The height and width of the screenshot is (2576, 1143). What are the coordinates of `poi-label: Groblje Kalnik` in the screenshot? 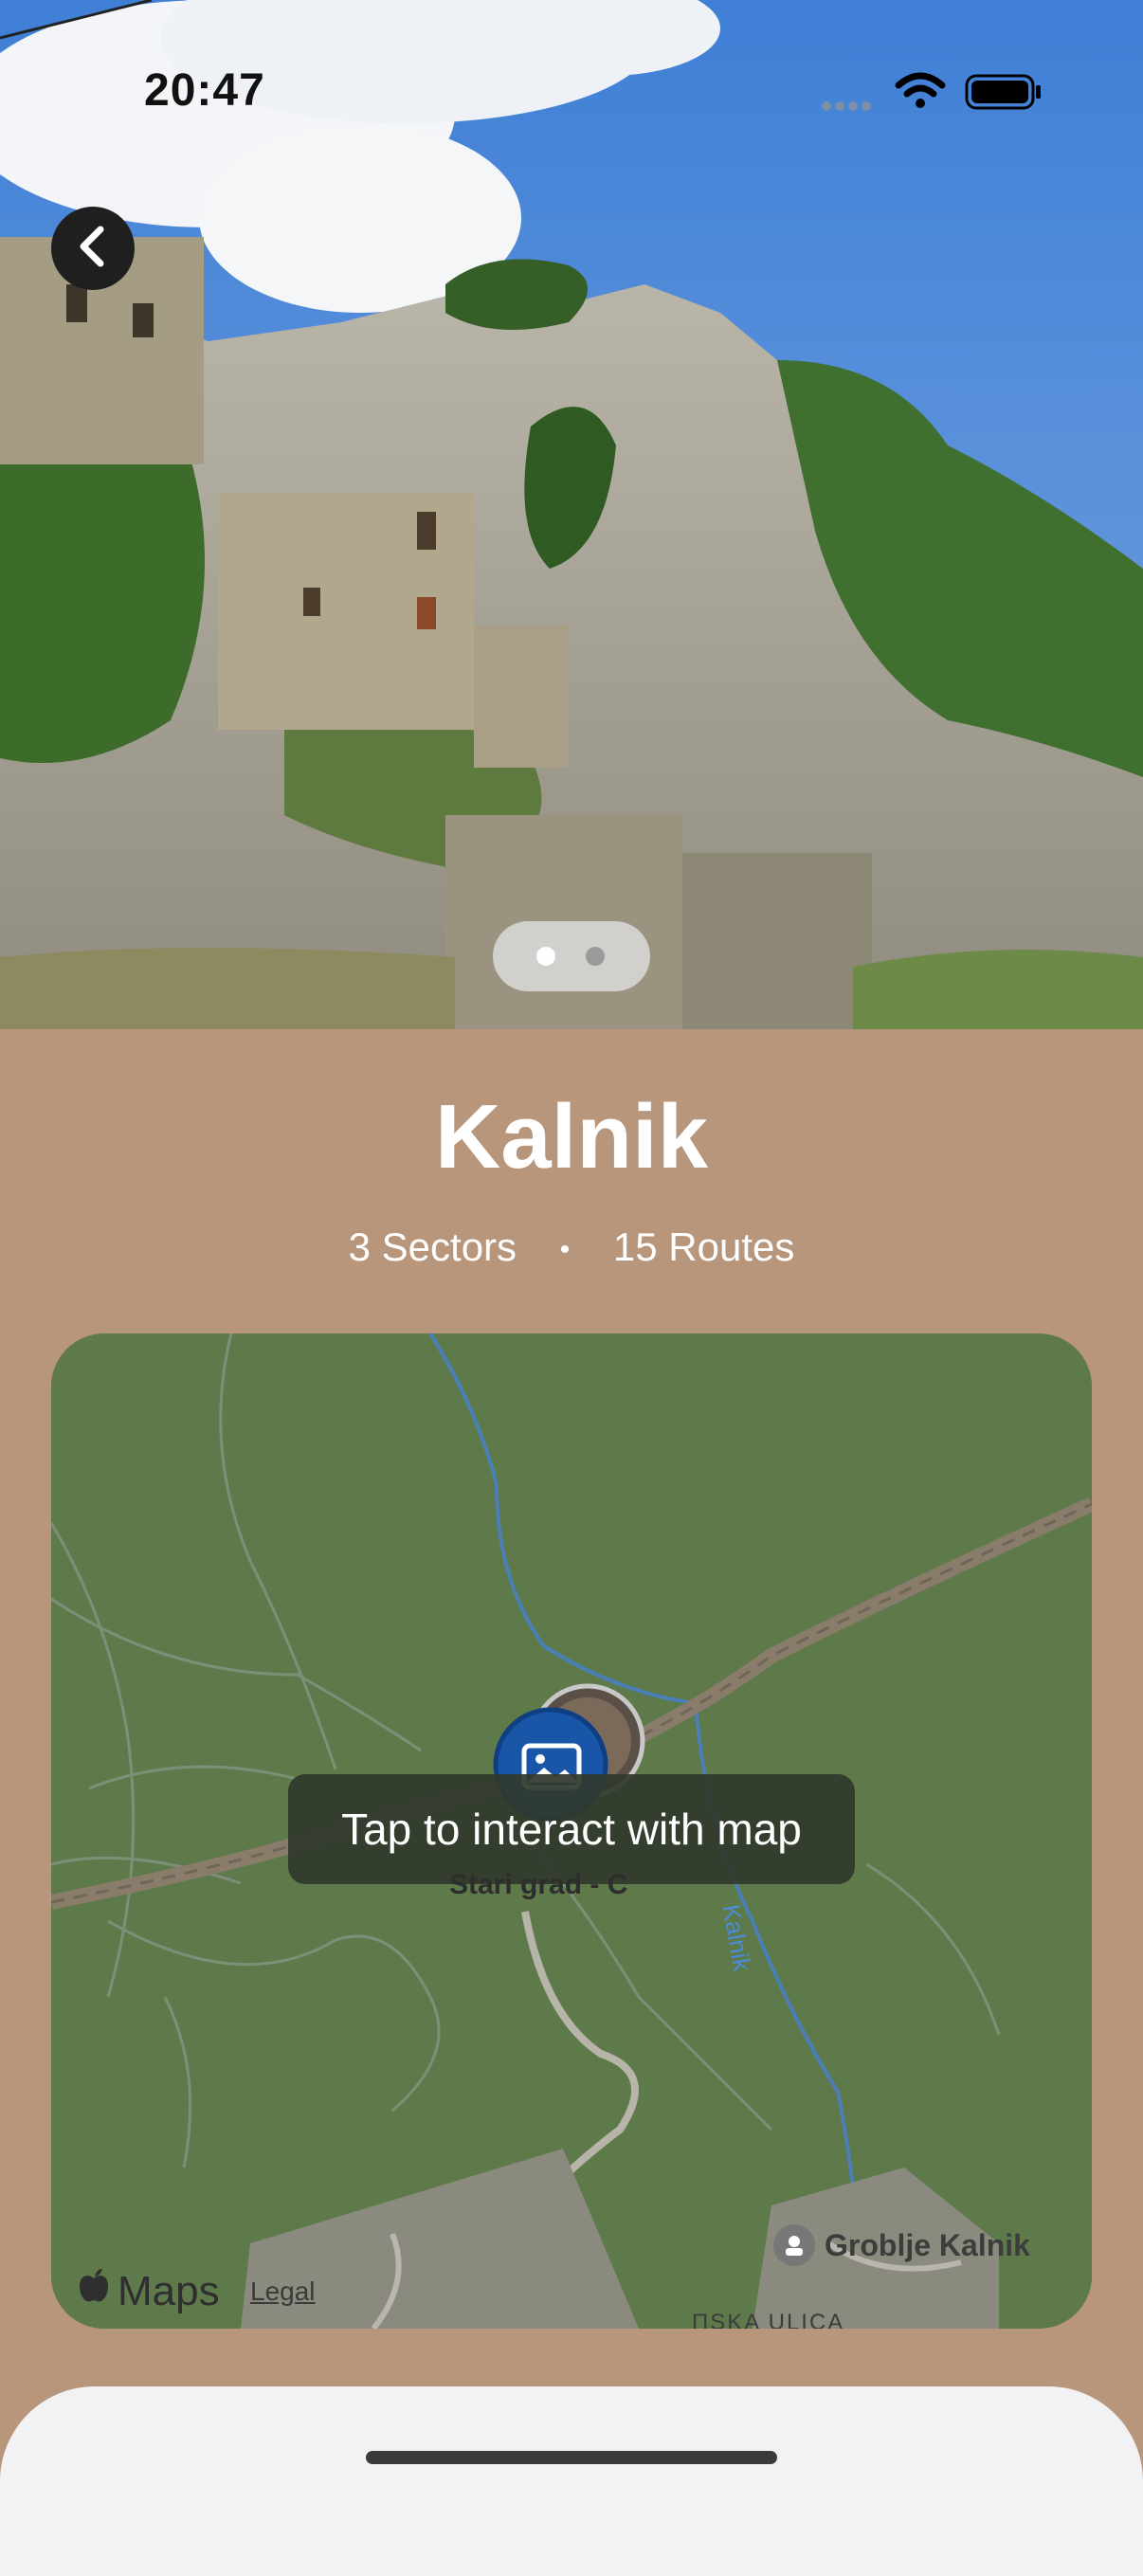 It's located at (927, 2244).